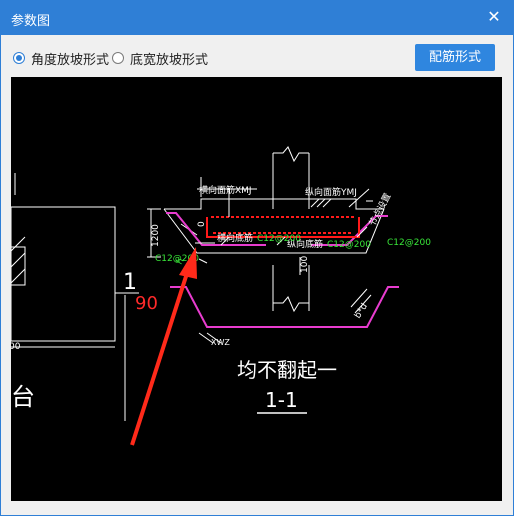 The width and height of the screenshot is (514, 516). I want to click on width-slope-label: 底宽放坡形式, so click(169, 60).